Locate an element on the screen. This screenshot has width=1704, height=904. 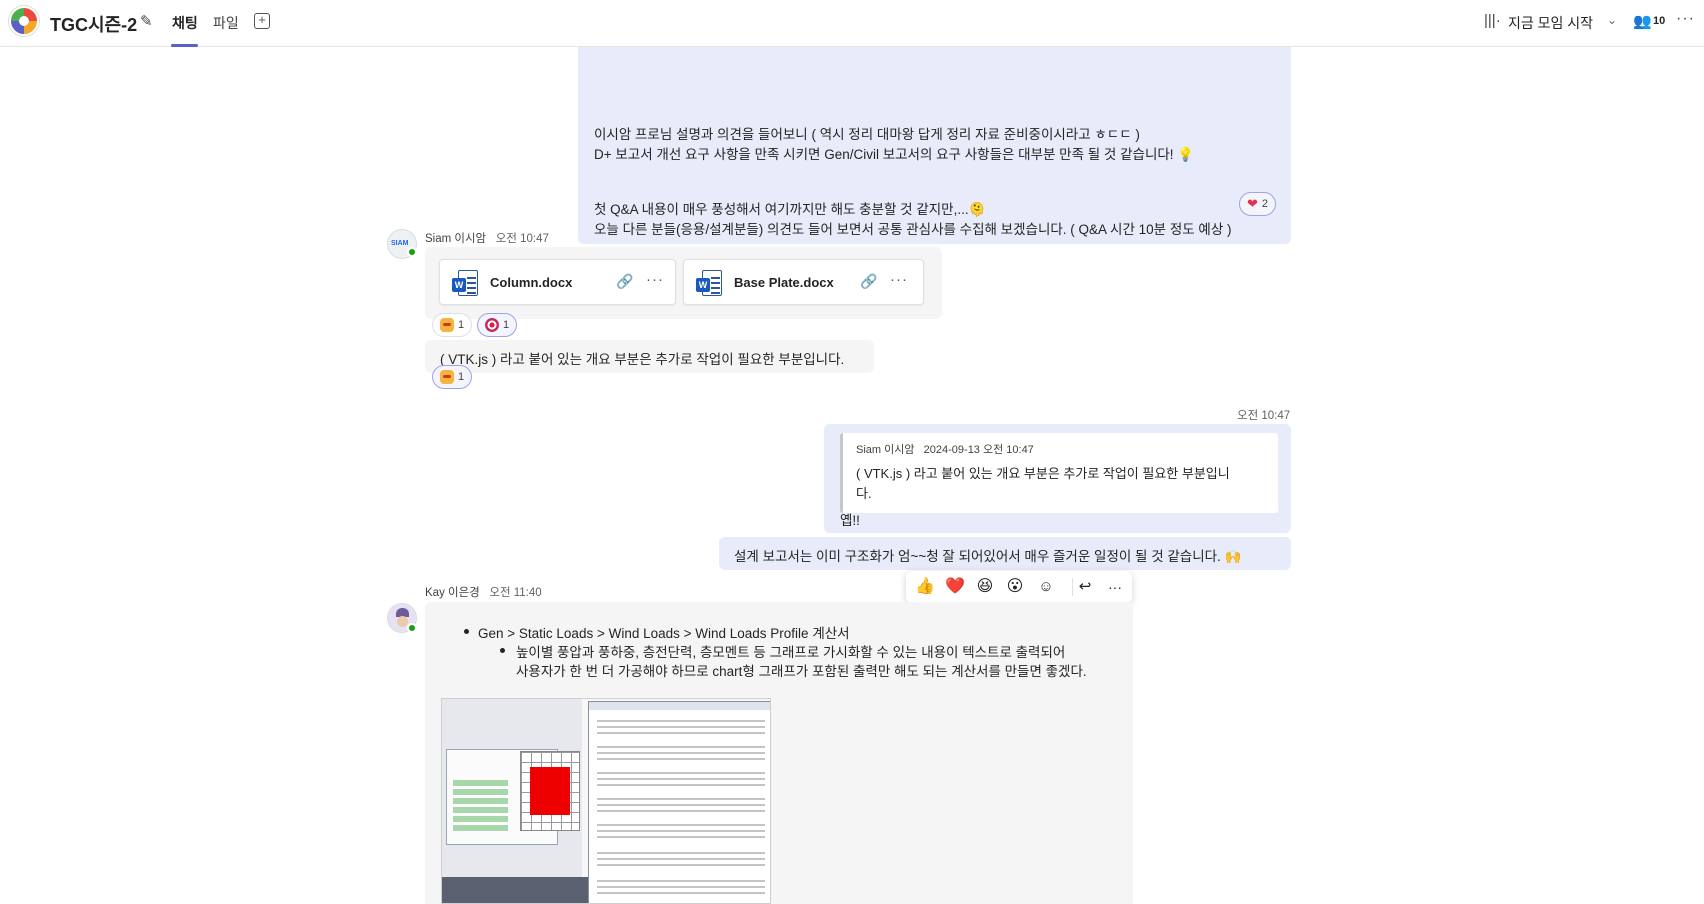
channel-avatar is located at coordinates (24, 21).